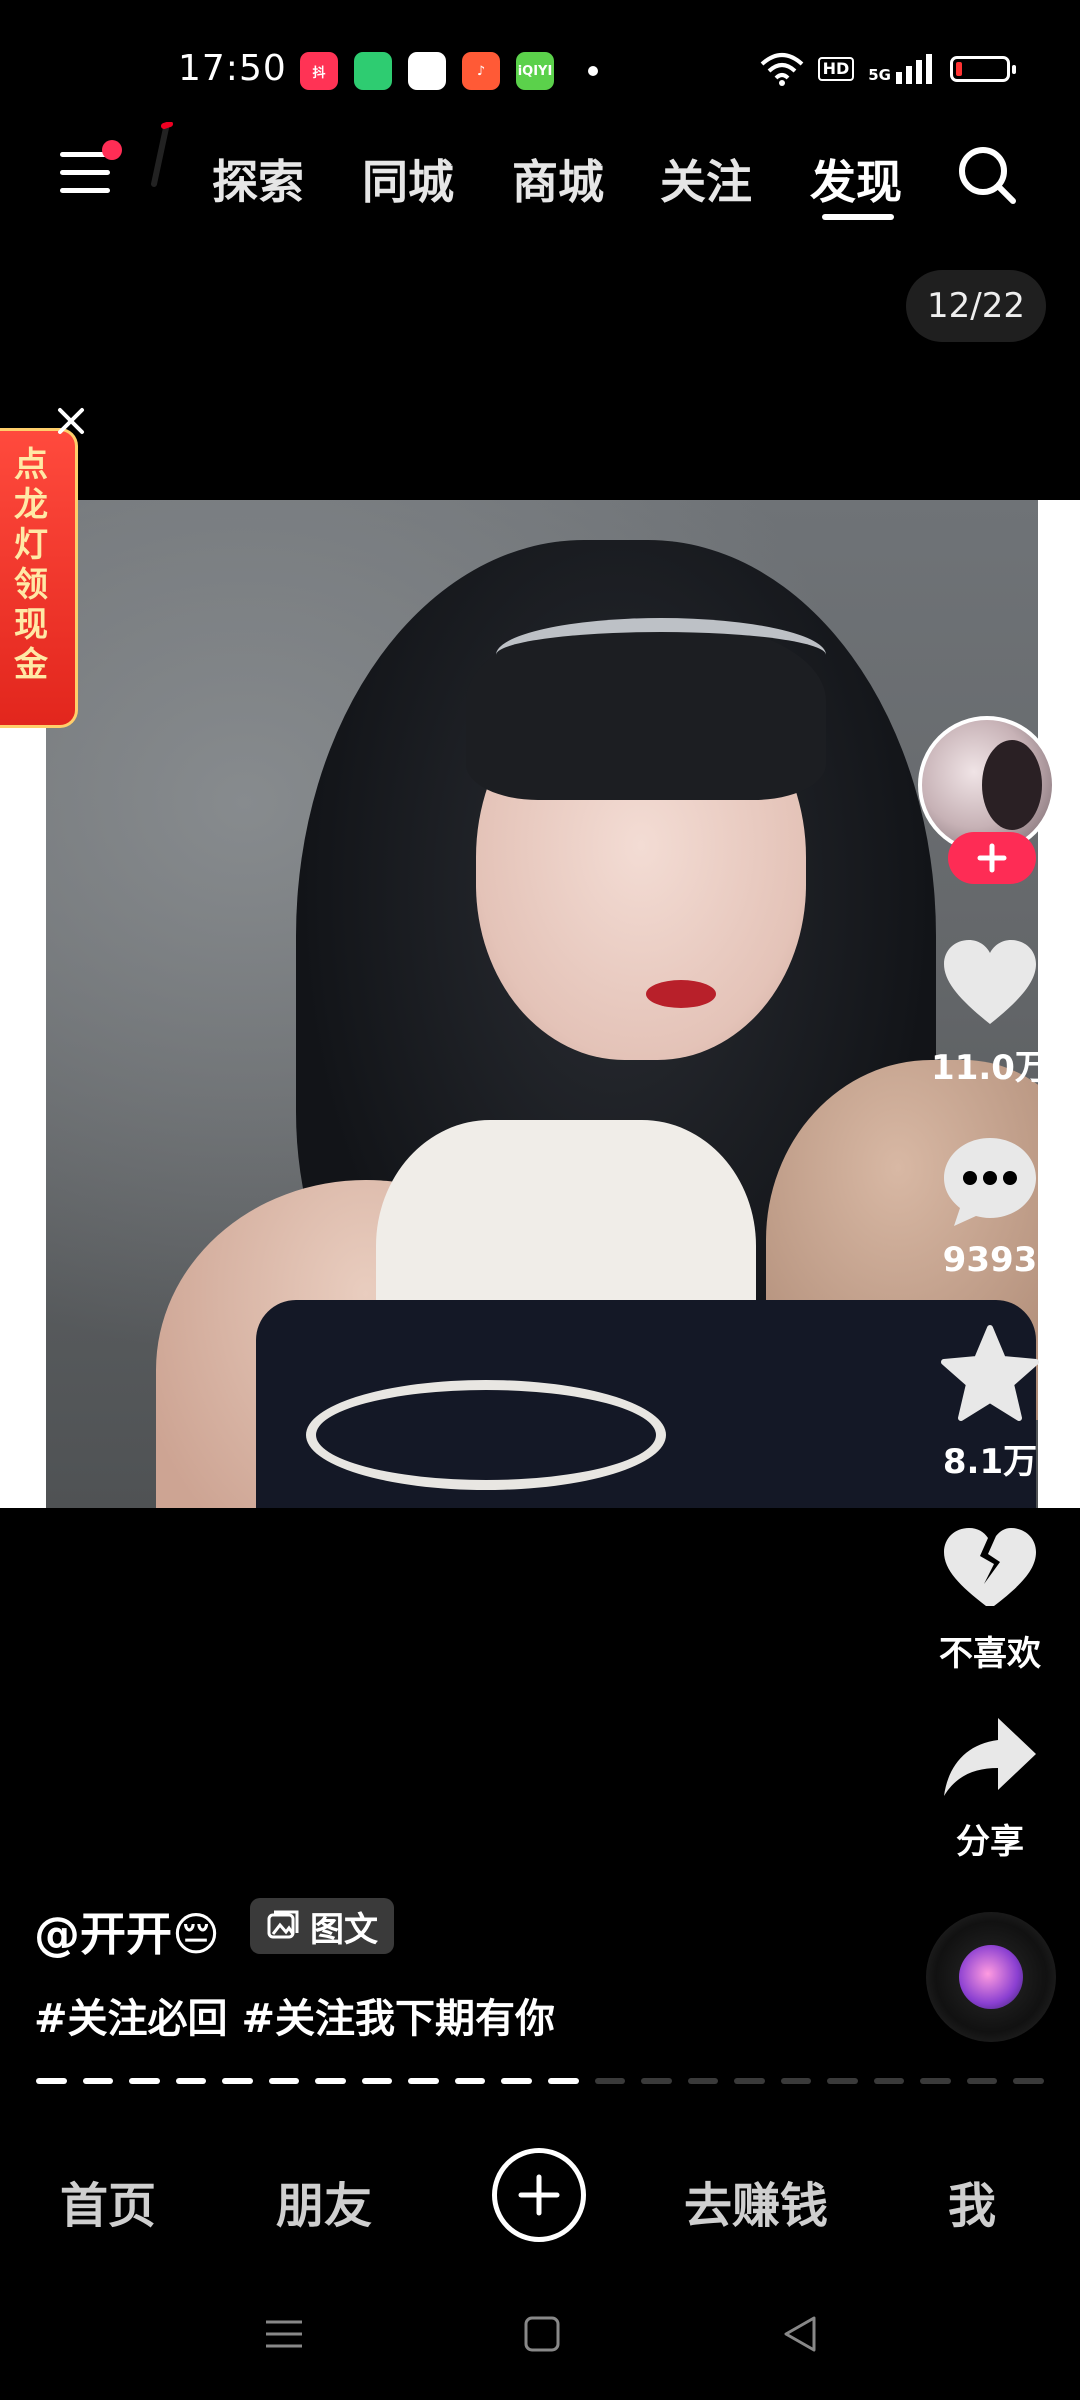 This screenshot has height=2400, width=1080. I want to click on battery-icon, so click(983, 69).